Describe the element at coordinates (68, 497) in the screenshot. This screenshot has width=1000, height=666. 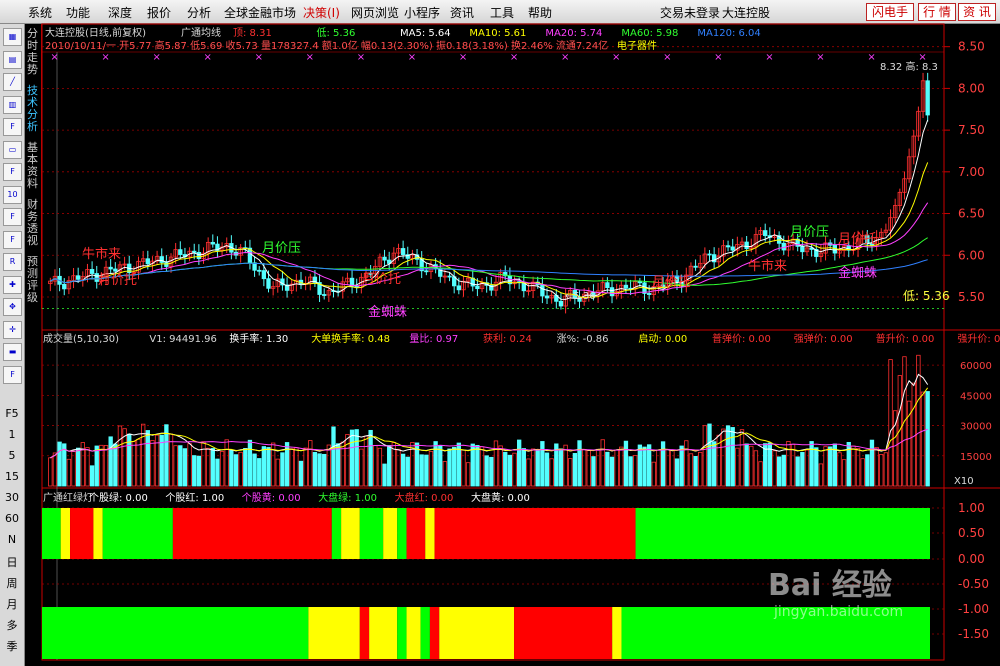
I see `light-header-0: 广通红绿灯` at that location.